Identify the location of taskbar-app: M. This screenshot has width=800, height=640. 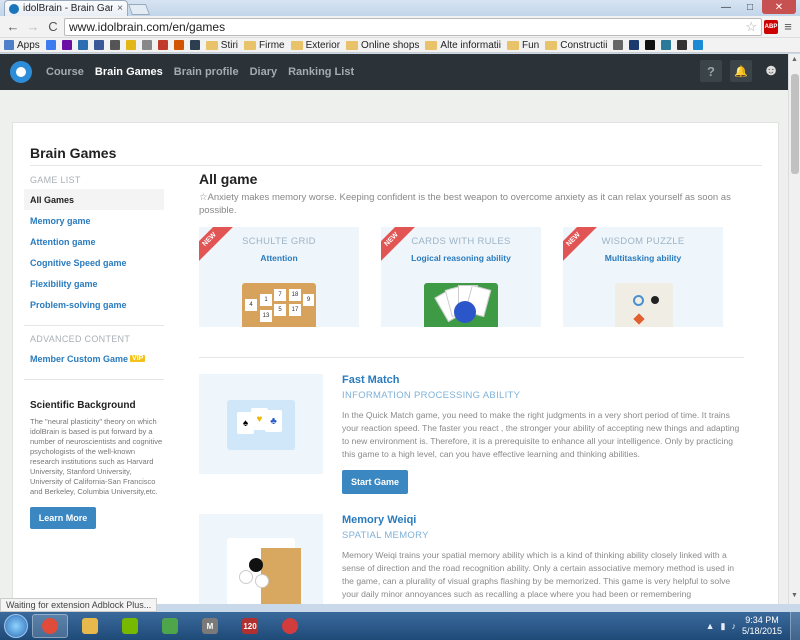
(210, 626).